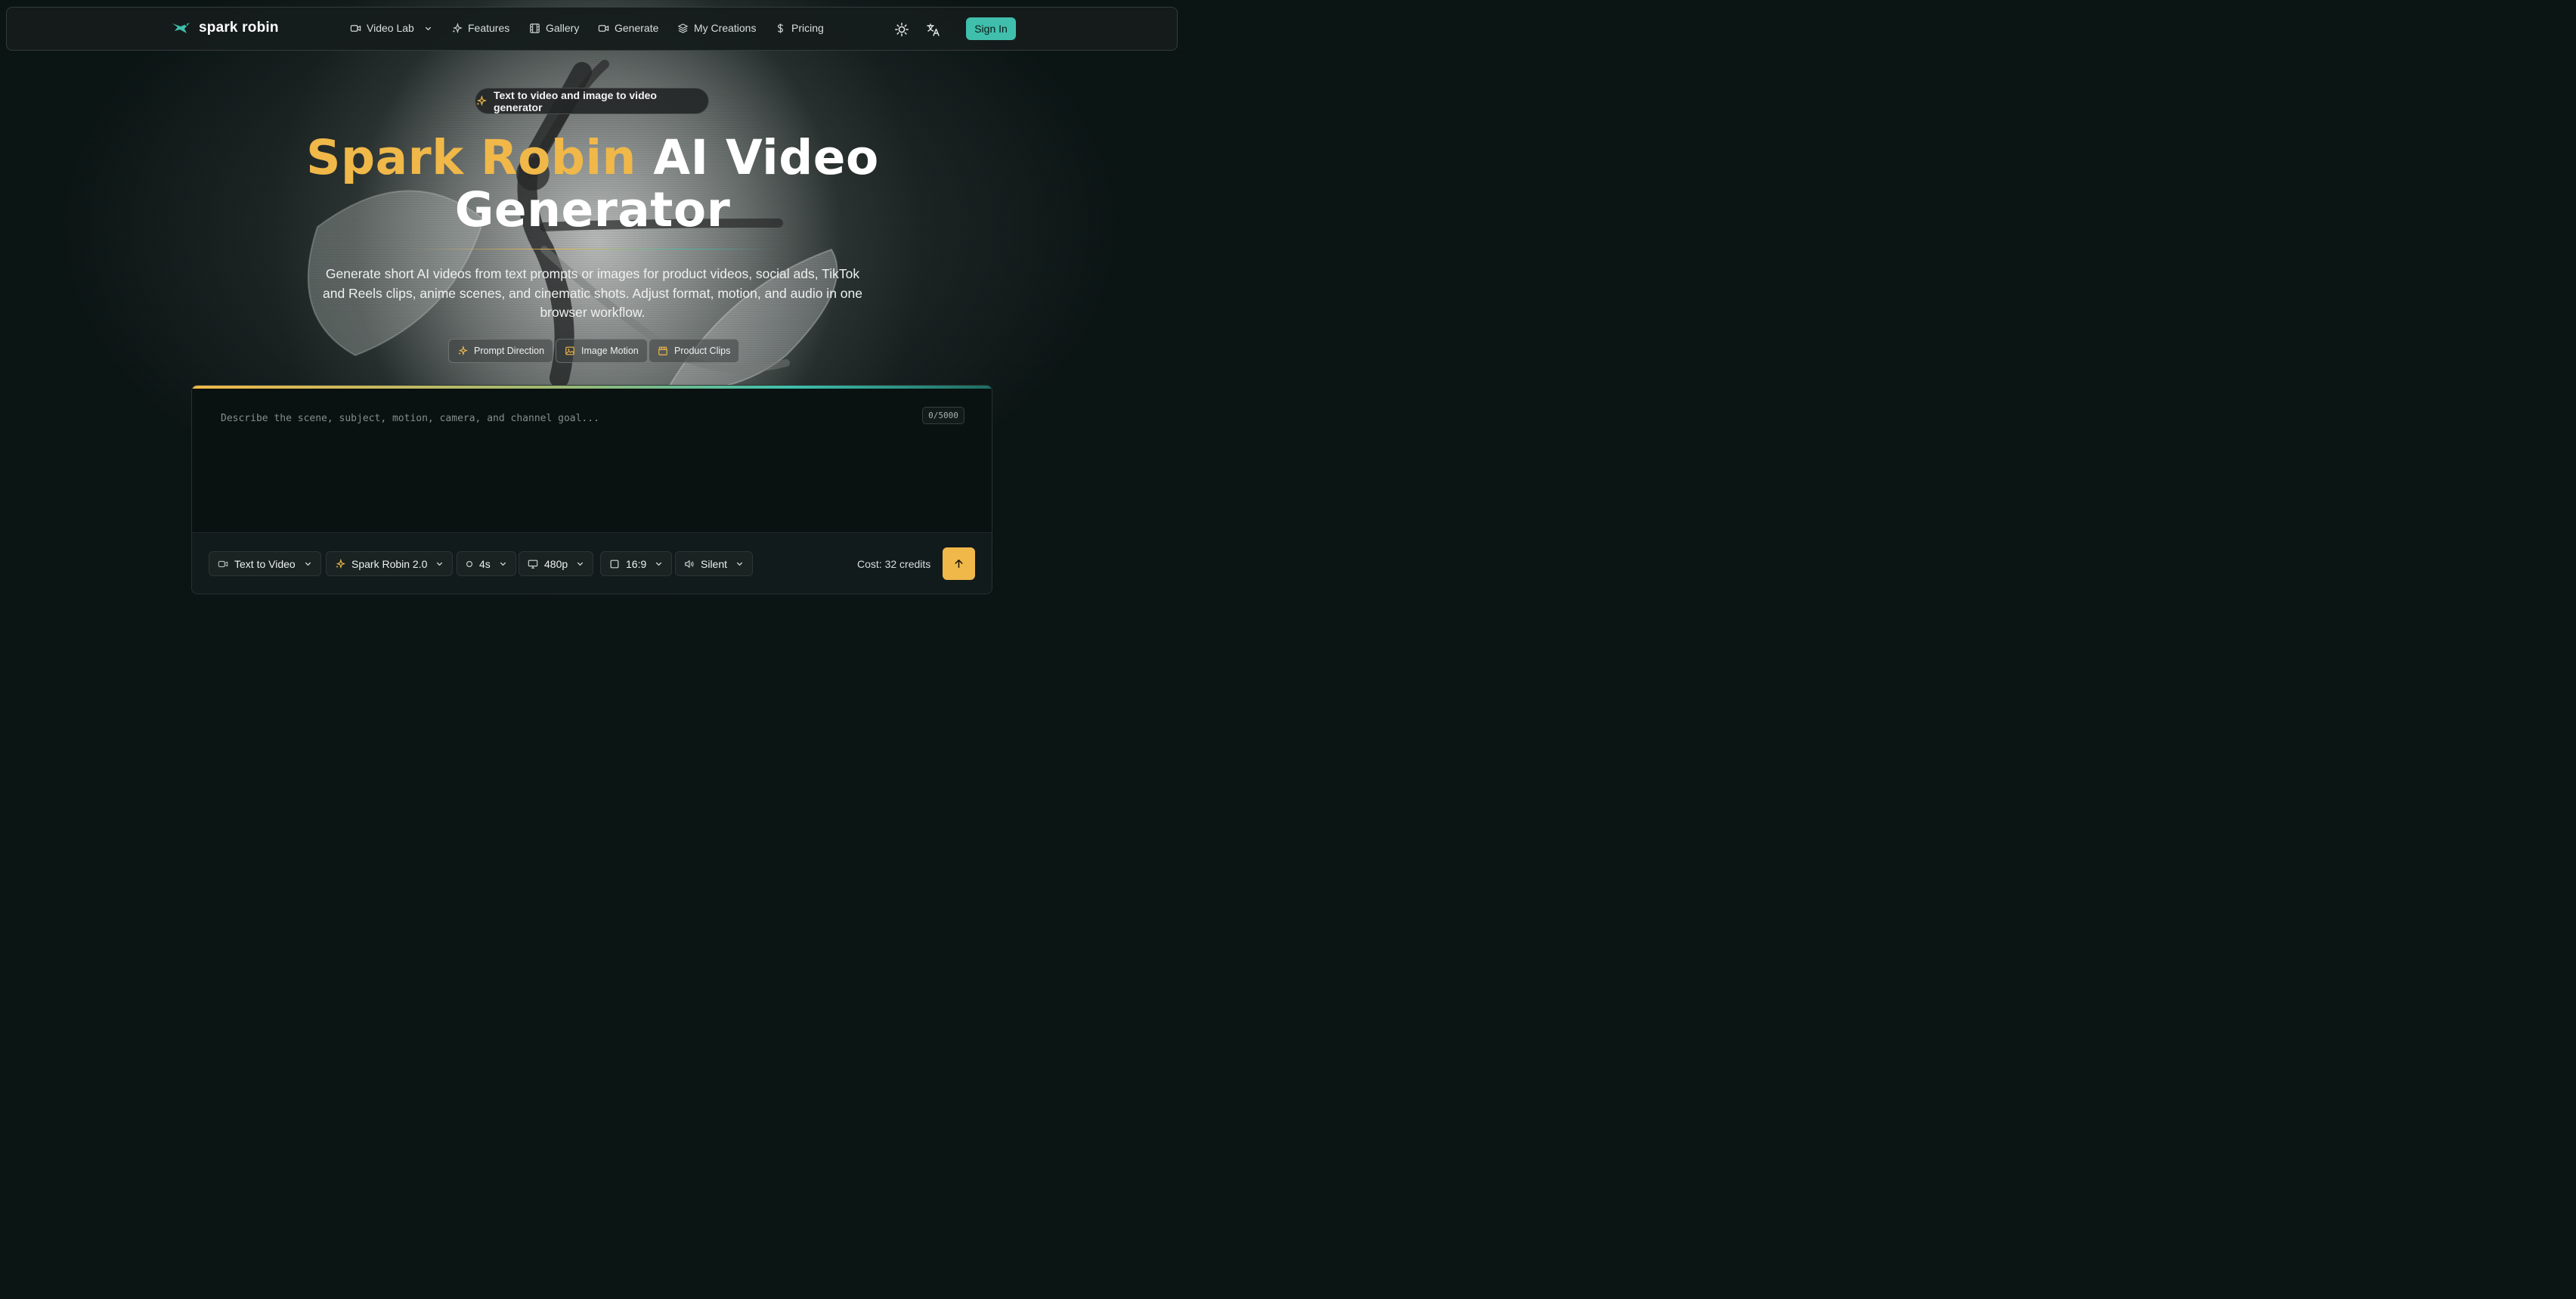 Image resolution: width=2576 pixels, height=1299 pixels. What do you see at coordinates (894, 564) in the screenshot?
I see `credit-cost: Cost: 32 credits` at bounding box center [894, 564].